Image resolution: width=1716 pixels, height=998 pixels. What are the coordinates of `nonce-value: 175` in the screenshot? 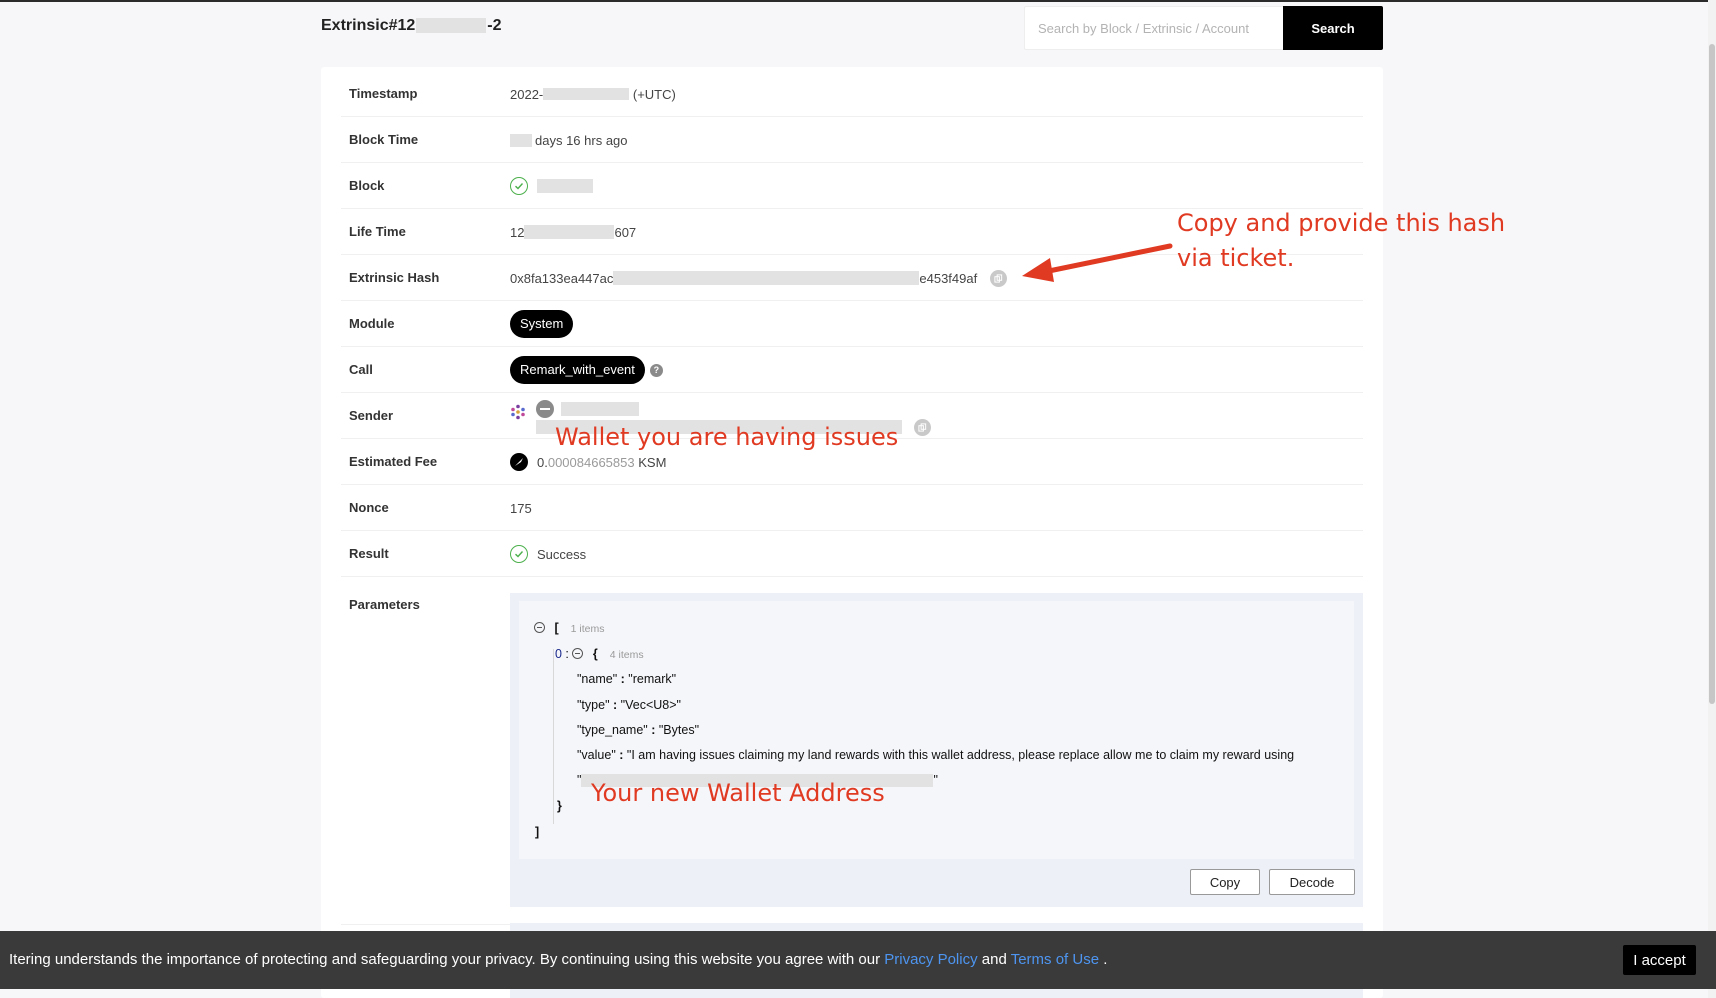 It's located at (521, 508).